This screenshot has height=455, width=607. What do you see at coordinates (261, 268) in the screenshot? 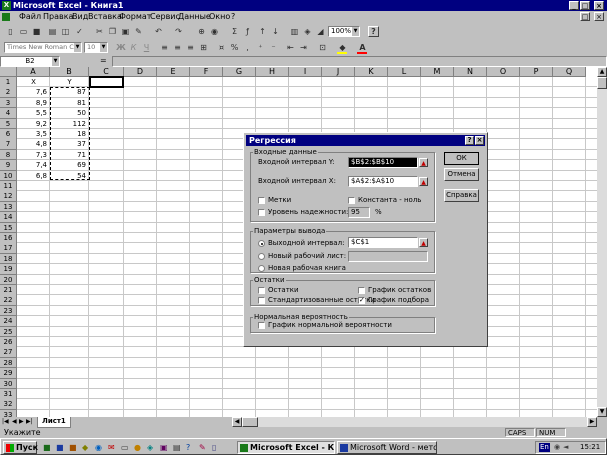
I see `new-book-radio` at bounding box center [261, 268].